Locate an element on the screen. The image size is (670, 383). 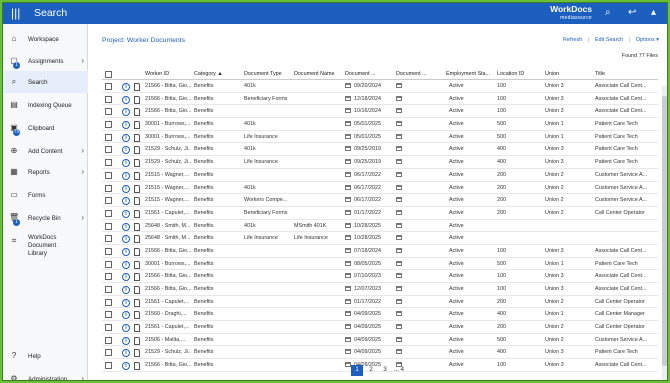
back-icon: ↩ is located at coordinates (632, 13).